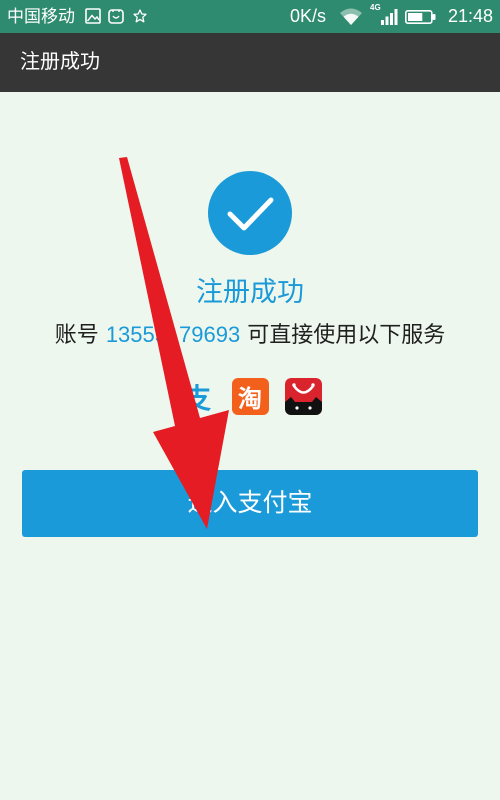  What do you see at coordinates (308, 16) in the screenshot?
I see `net-speed: 0K/s` at bounding box center [308, 16].